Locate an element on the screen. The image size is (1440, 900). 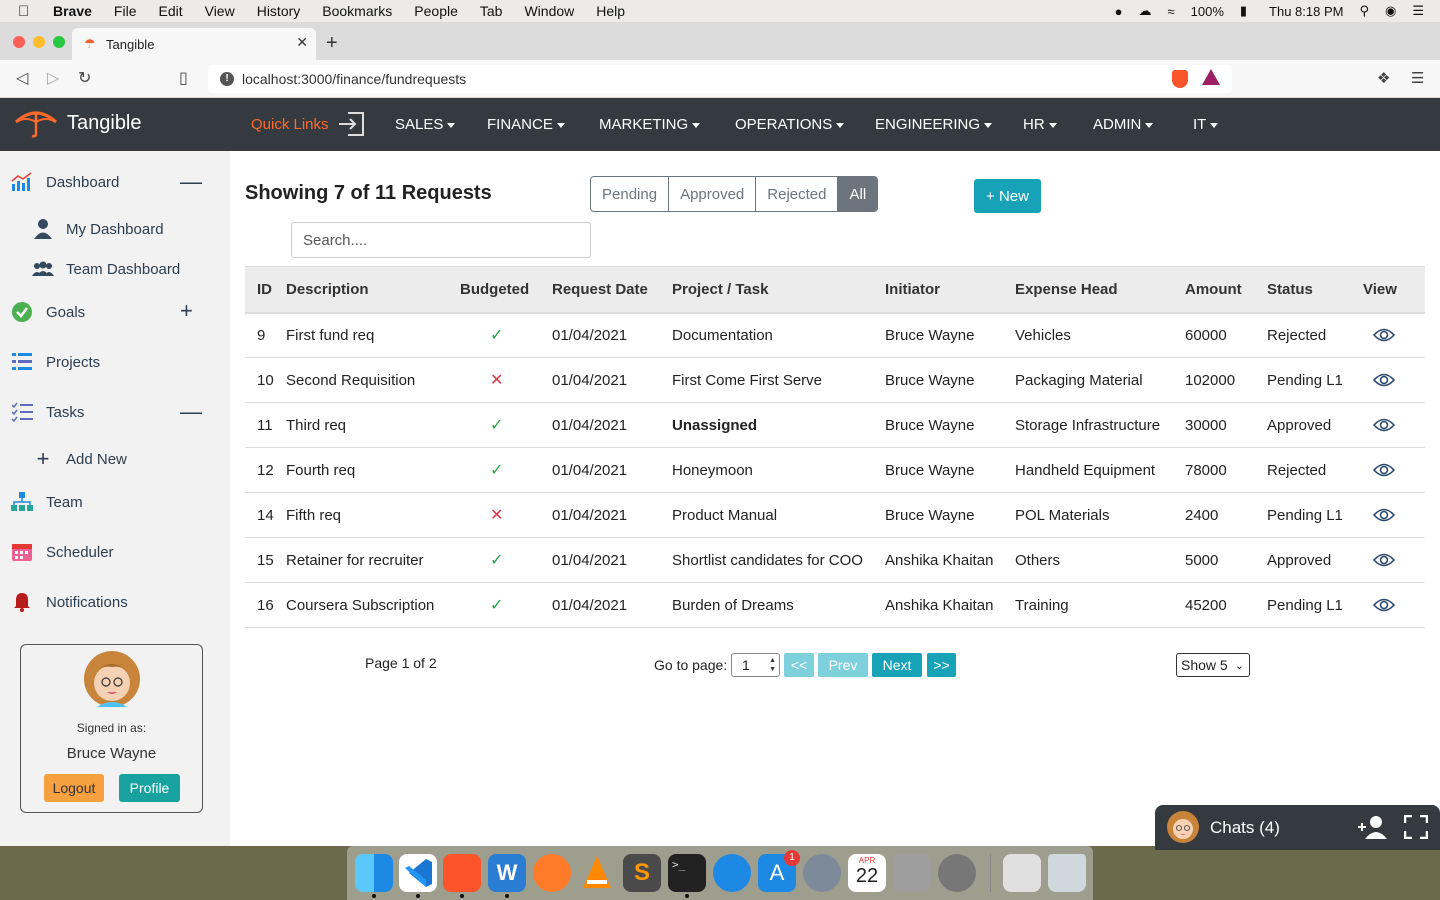
add-person-icon is located at coordinates (1372, 827).